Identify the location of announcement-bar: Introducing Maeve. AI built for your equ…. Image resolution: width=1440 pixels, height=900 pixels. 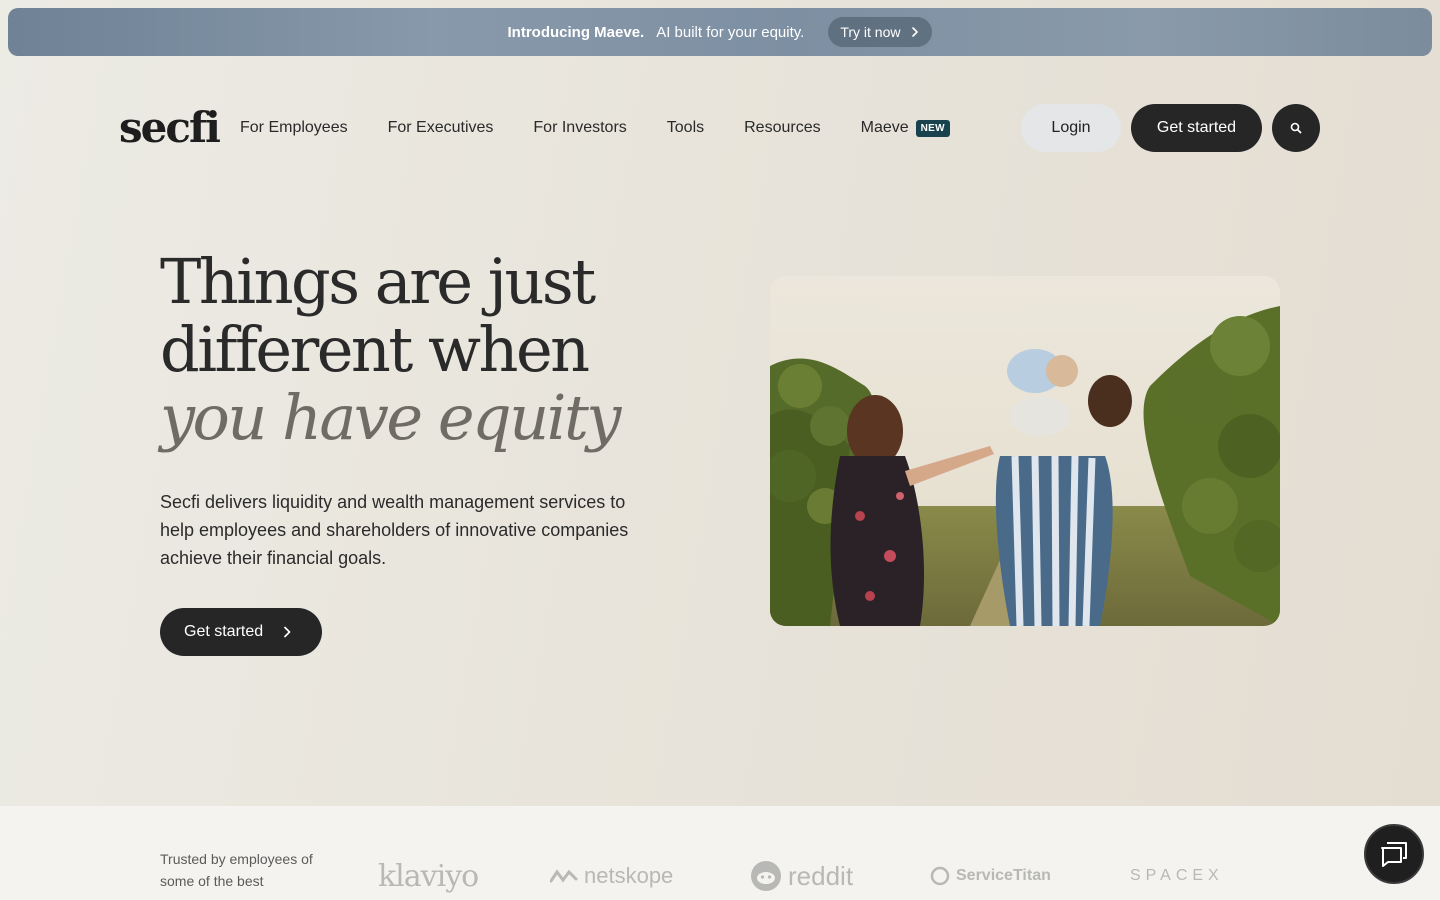
(720, 32).